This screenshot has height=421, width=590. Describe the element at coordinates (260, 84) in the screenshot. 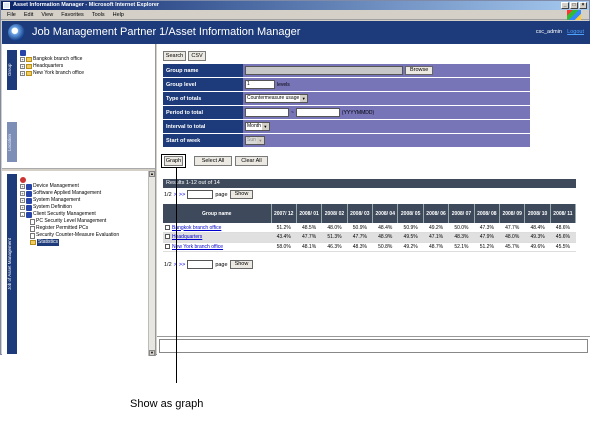

I see `group-level-input: 1` at that location.